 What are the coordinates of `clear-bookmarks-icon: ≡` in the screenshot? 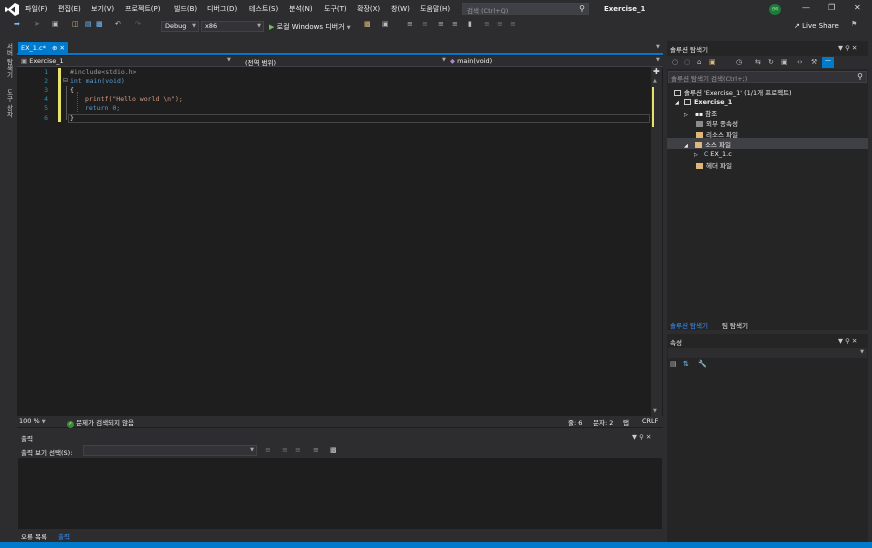 It's located at (513, 24).